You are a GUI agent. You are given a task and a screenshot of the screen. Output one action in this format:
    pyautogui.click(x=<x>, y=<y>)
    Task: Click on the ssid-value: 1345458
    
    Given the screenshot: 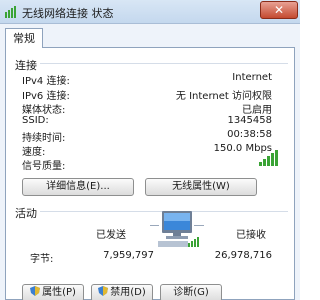 What is the action you would take?
    pyautogui.click(x=249, y=120)
    